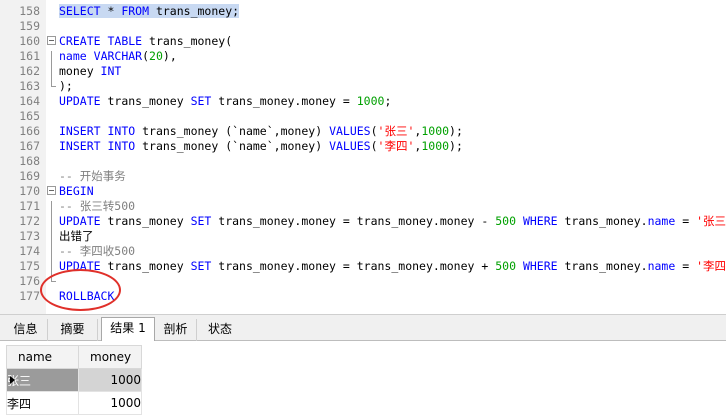 This screenshot has height=419, width=726. What do you see at coordinates (353, 266) in the screenshot?
I see `code-token: trans_money.money = trans_money.money +` at bounding box center [353, 266].